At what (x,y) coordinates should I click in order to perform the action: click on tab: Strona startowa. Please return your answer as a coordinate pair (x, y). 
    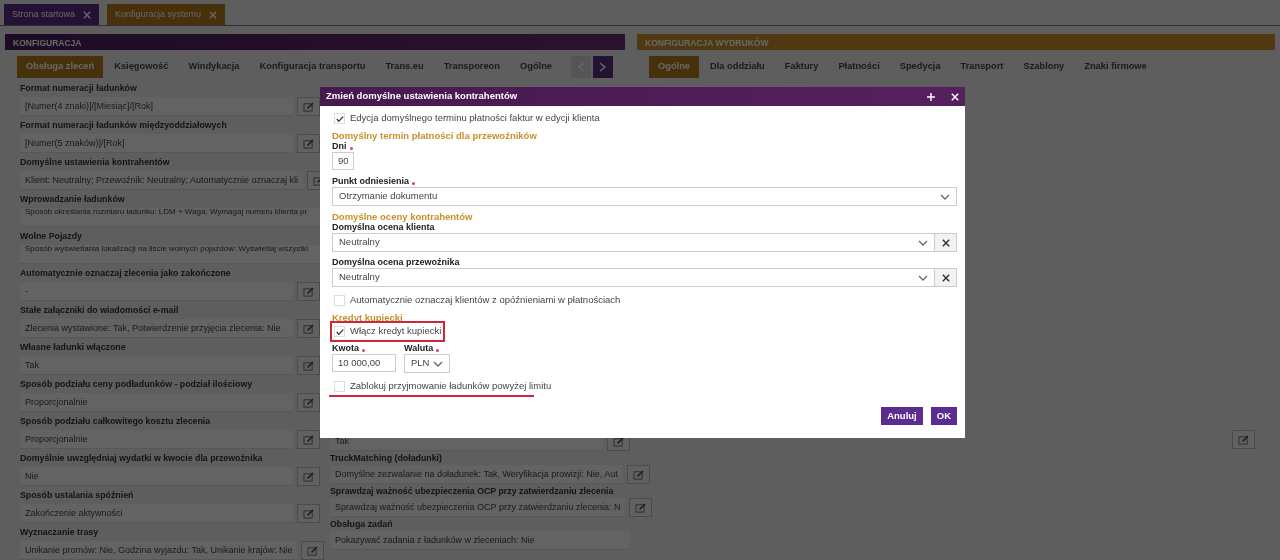
    Looking at the image, I should click on (52, 14).